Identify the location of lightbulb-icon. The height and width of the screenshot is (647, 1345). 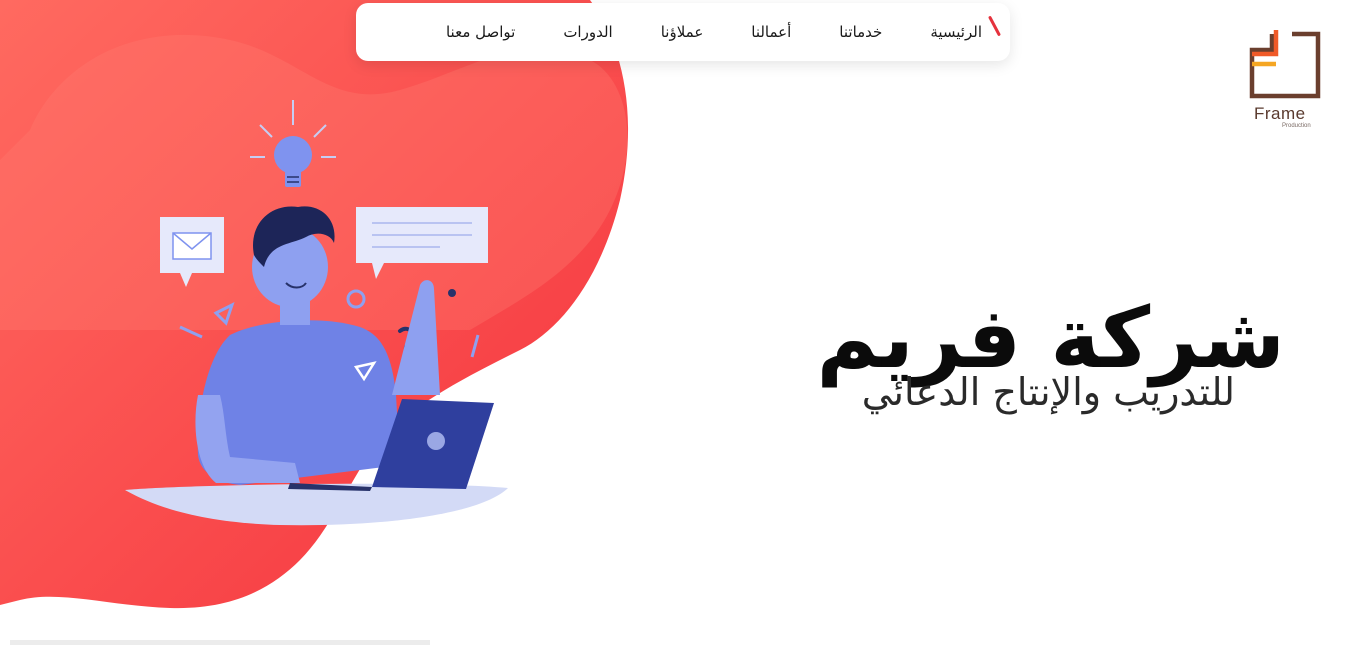
(293, 143).